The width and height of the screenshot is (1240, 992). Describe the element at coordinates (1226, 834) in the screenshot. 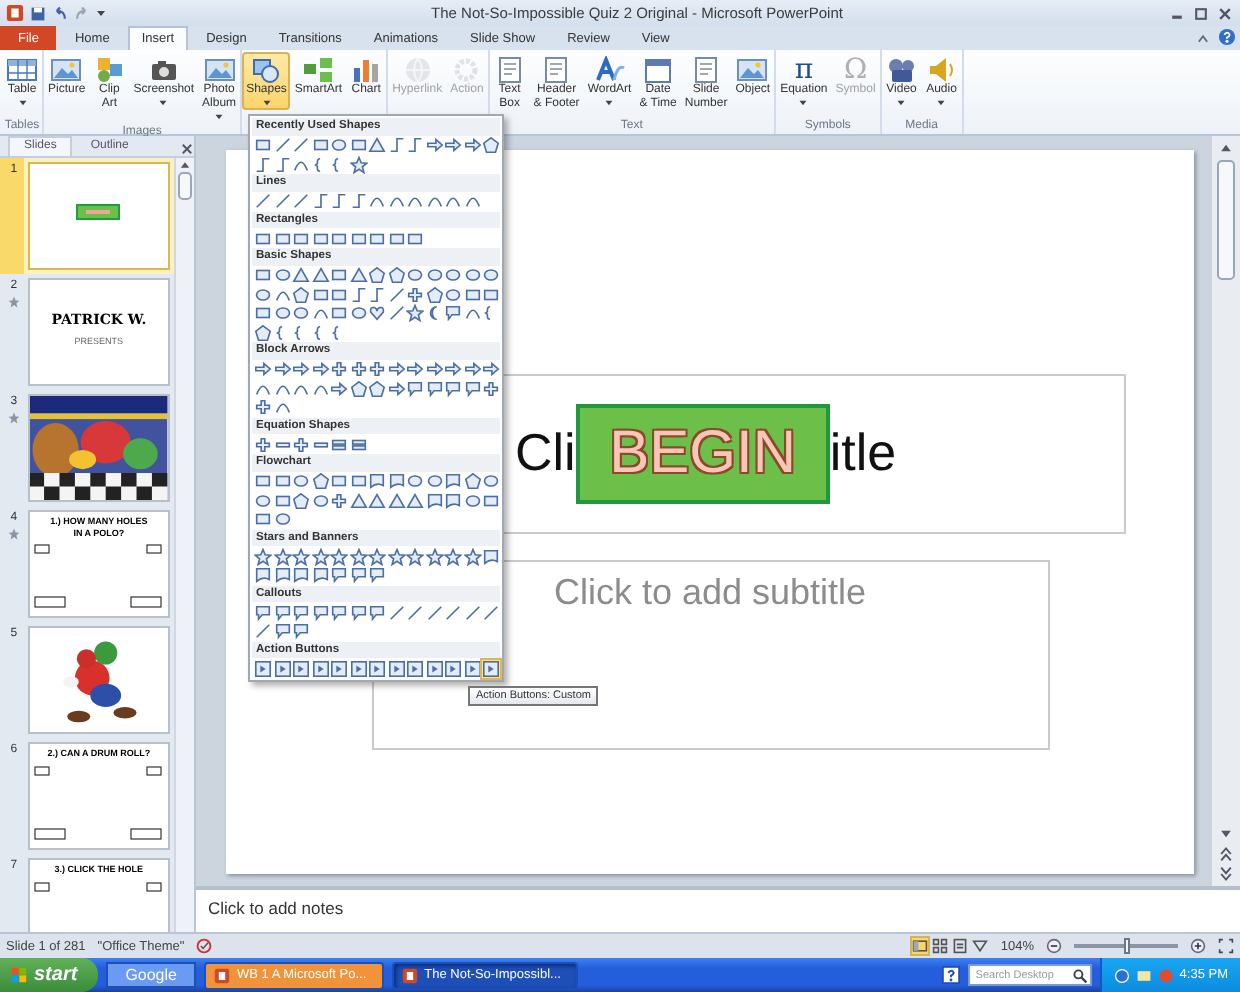

I see `scroll-down-icon` at that location.